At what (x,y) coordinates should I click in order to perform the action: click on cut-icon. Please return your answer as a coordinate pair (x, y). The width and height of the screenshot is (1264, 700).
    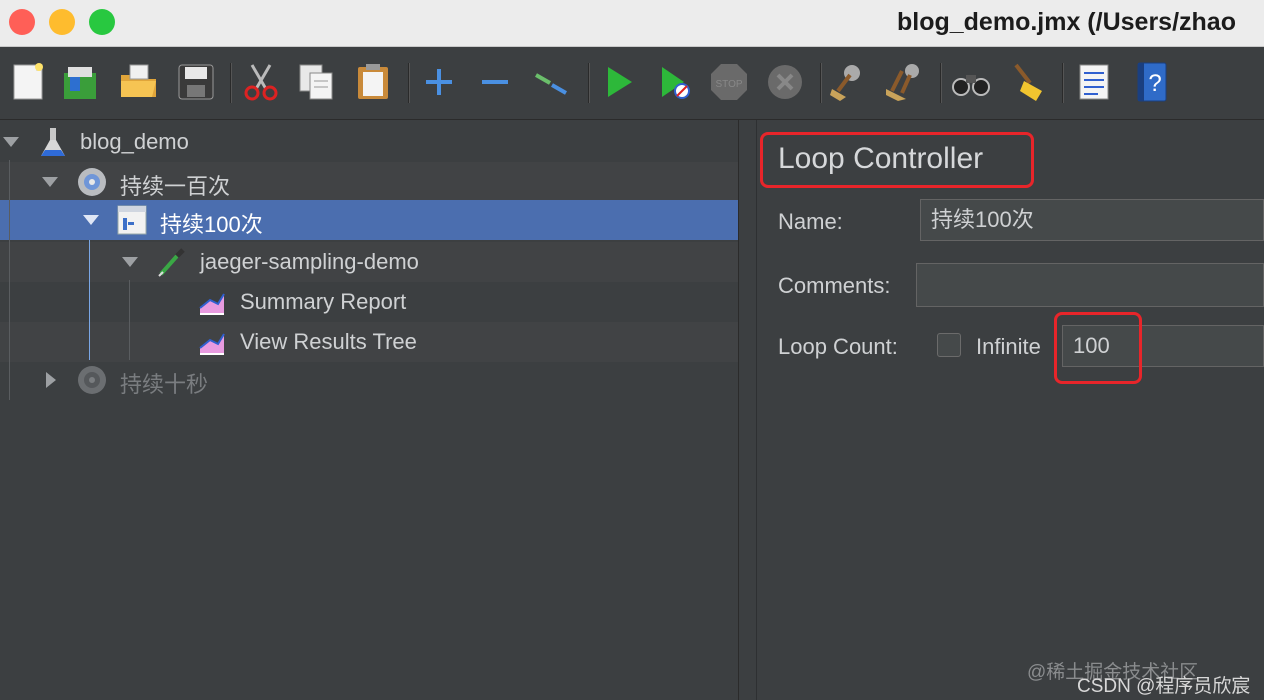
    Looking at the image, I should click on (261, 82).